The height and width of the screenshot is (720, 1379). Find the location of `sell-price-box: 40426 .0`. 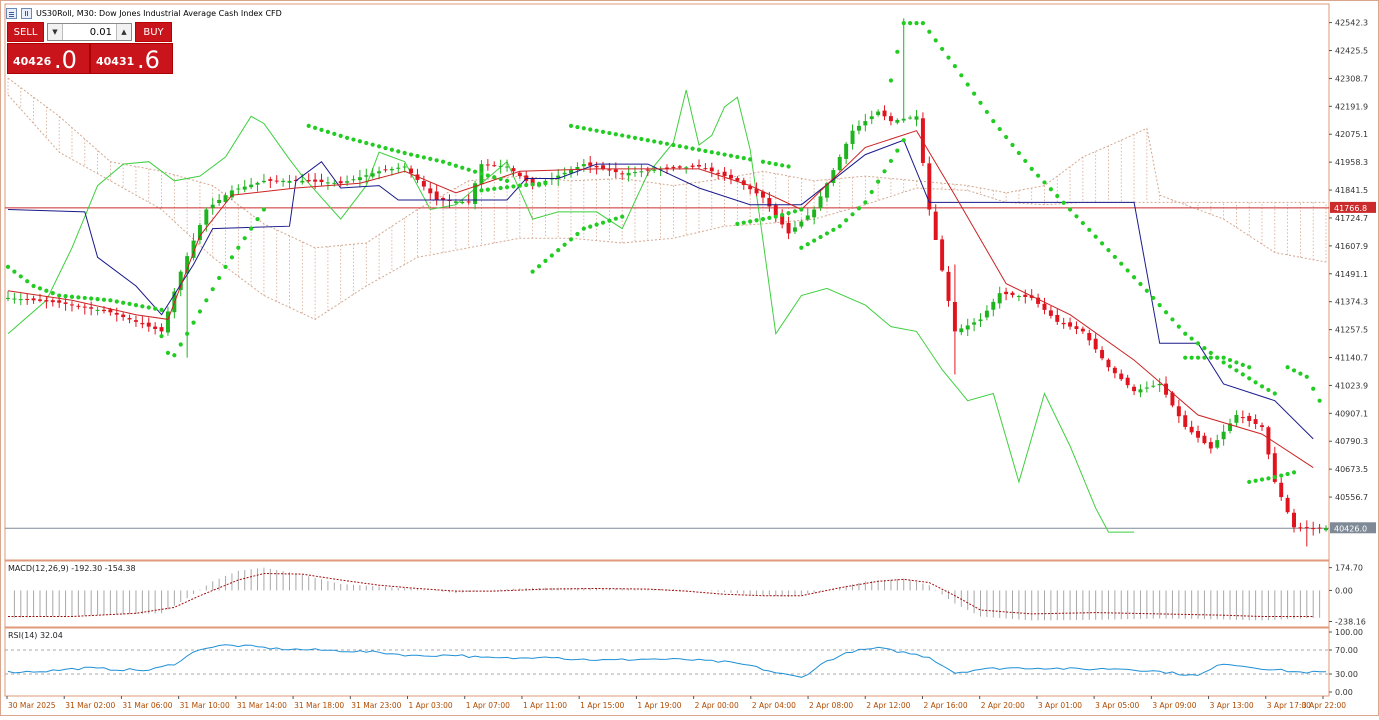

sell-price-box: 40426 .0 is located at coordinates (48, 58).